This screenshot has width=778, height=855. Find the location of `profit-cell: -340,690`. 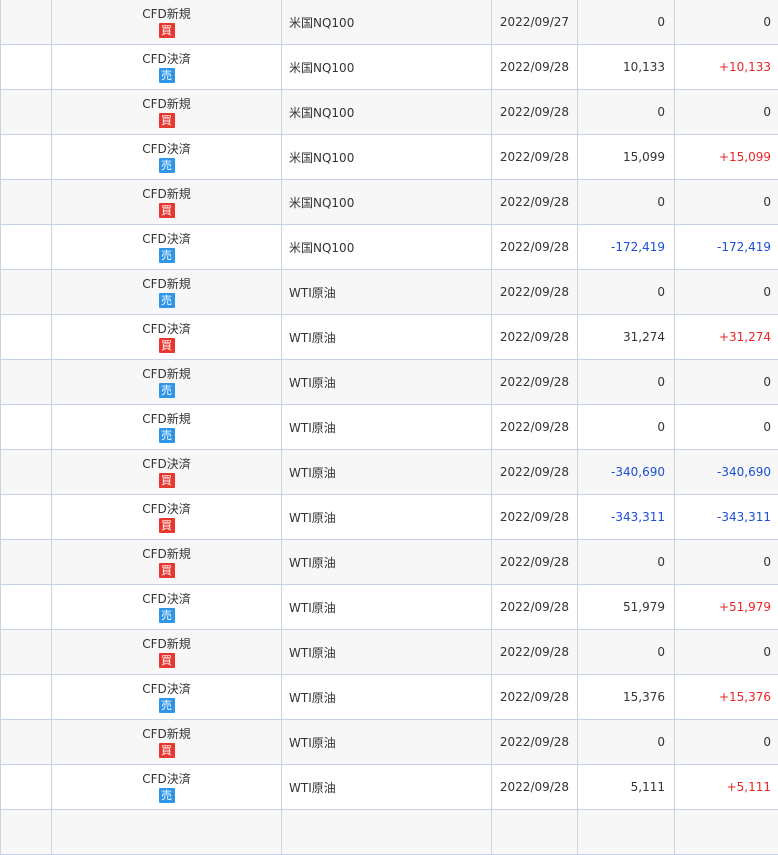

profit-cell: -340,690 is located at coordinates (726, 472).